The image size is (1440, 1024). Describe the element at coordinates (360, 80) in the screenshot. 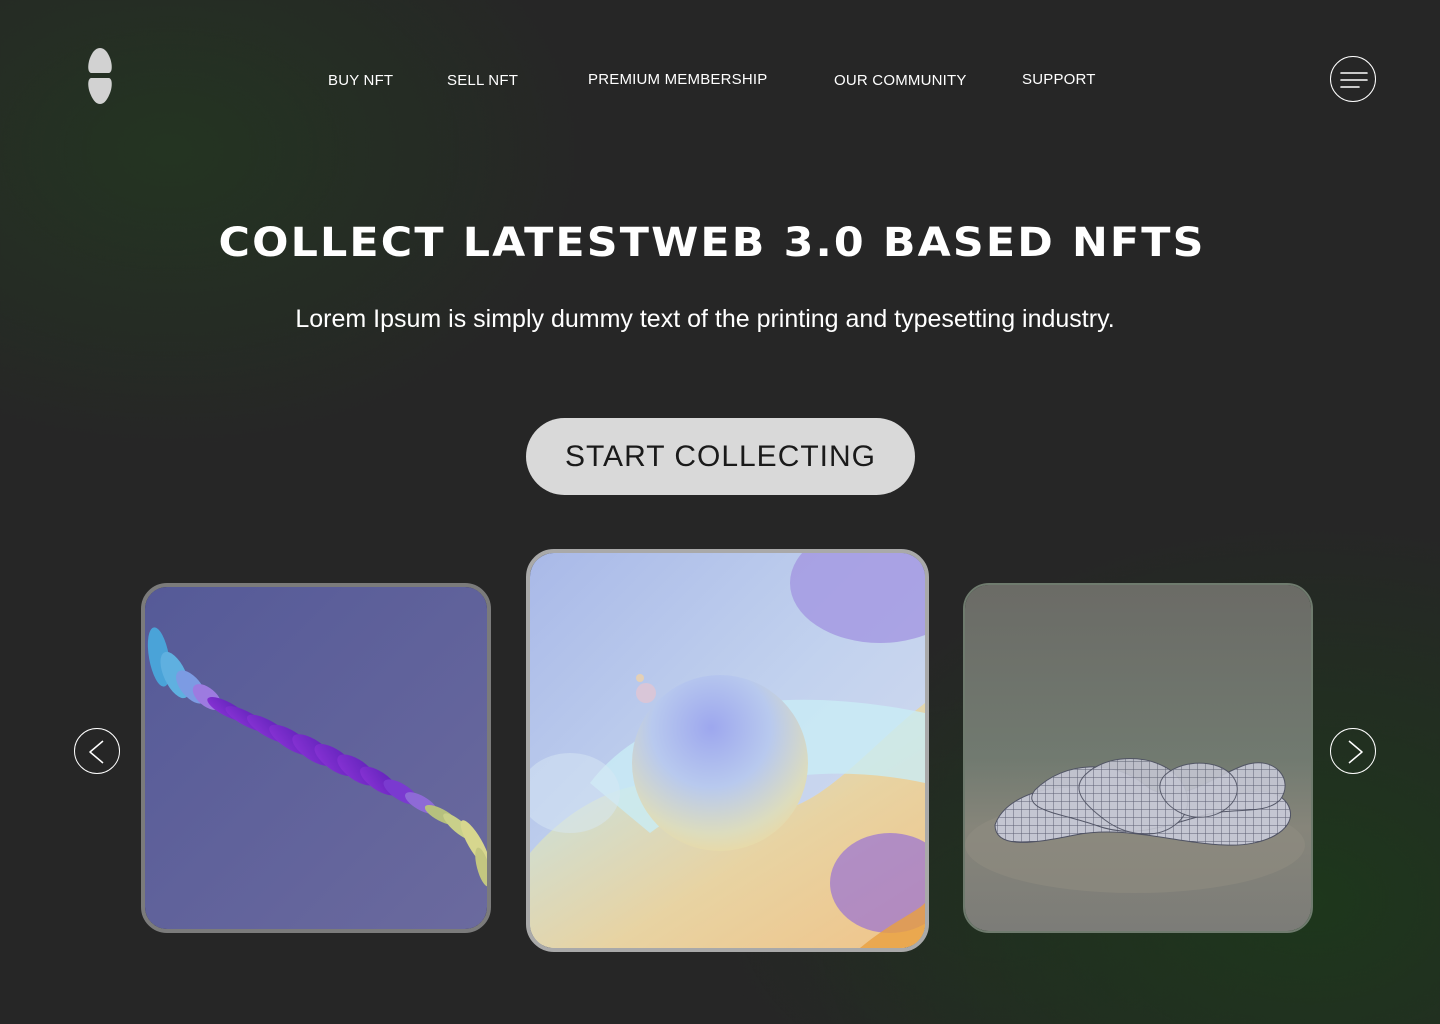

I see `nav-link-buy-nft: BUY NFT` at that location.